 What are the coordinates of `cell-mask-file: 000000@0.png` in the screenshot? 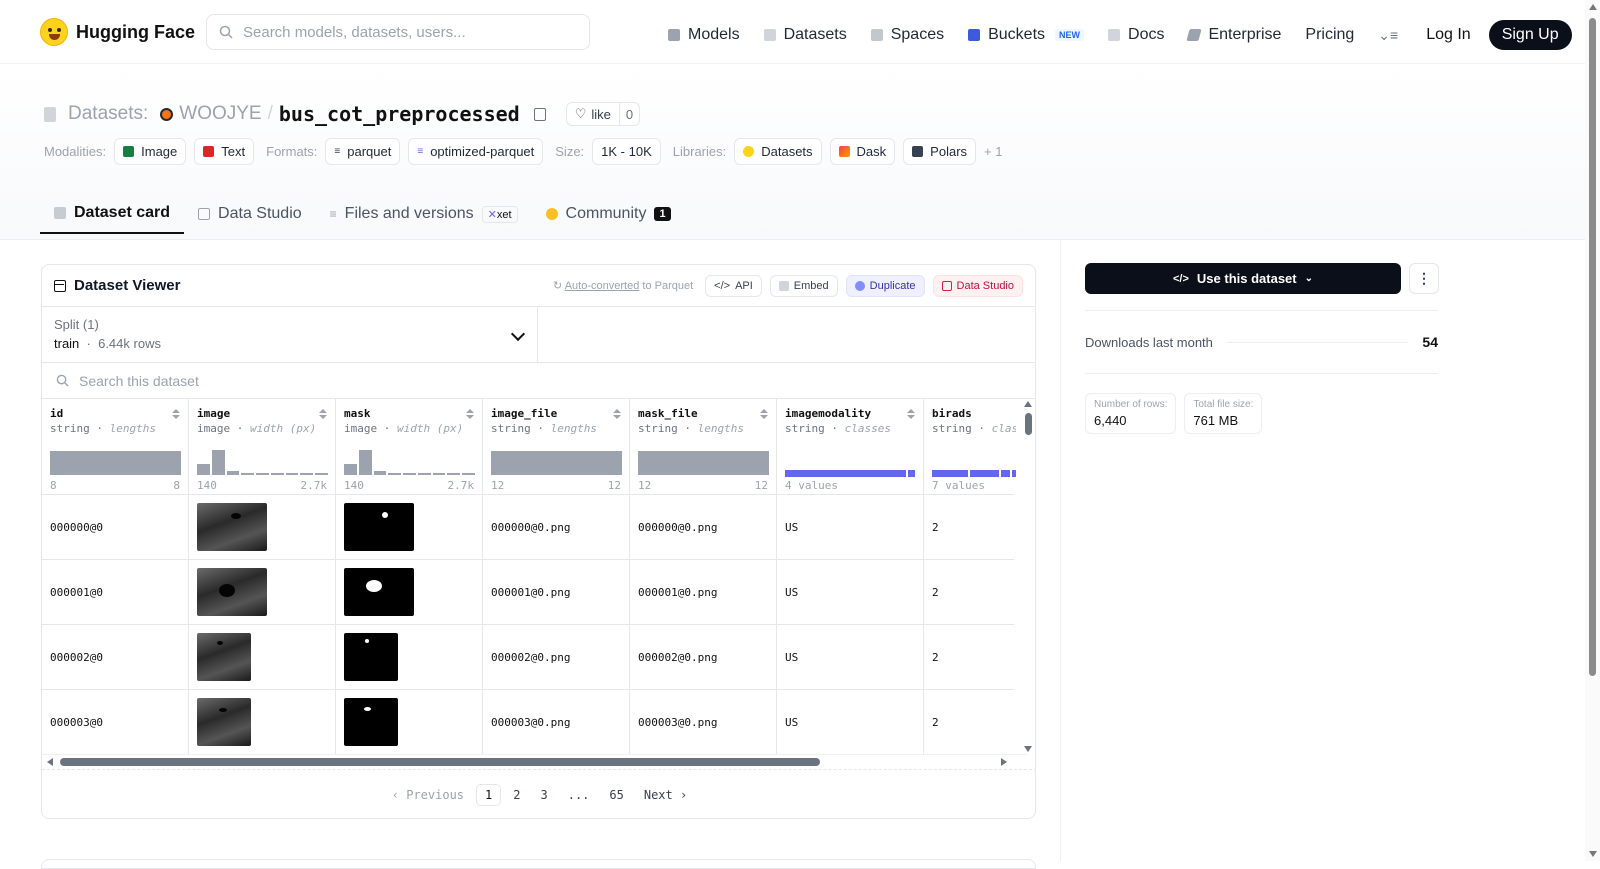 It's located at (703, 527).